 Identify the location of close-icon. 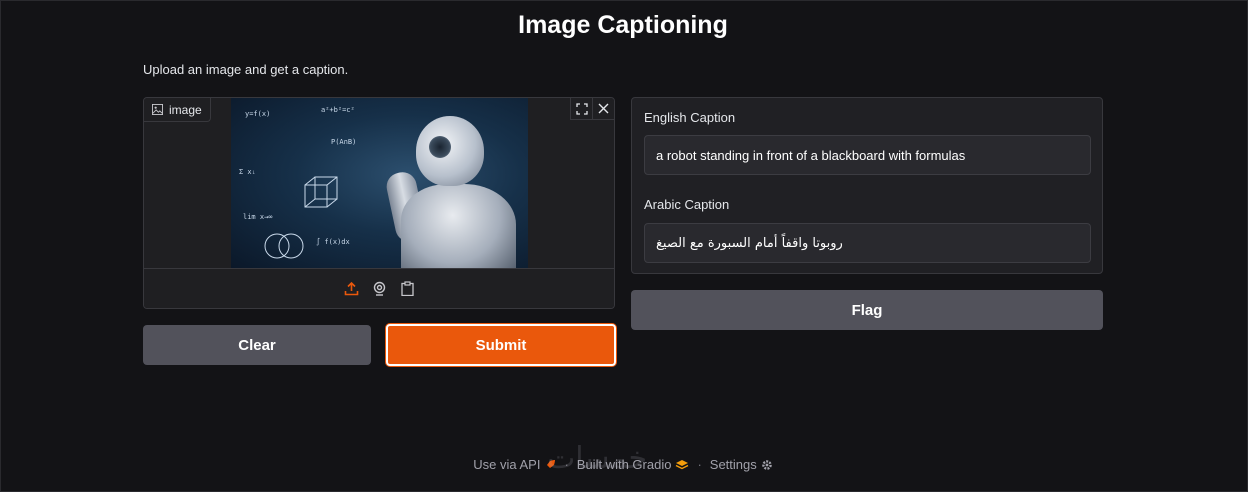
(603, 108).